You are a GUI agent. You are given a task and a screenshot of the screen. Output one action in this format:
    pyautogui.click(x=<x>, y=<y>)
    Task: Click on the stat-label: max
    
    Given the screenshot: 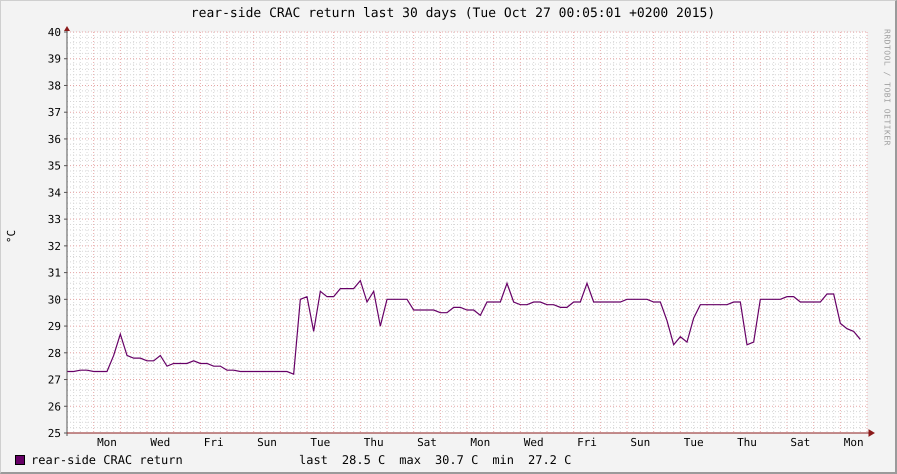 What is the action you would take?
    pyautogui.click(x=410, y=459)
    